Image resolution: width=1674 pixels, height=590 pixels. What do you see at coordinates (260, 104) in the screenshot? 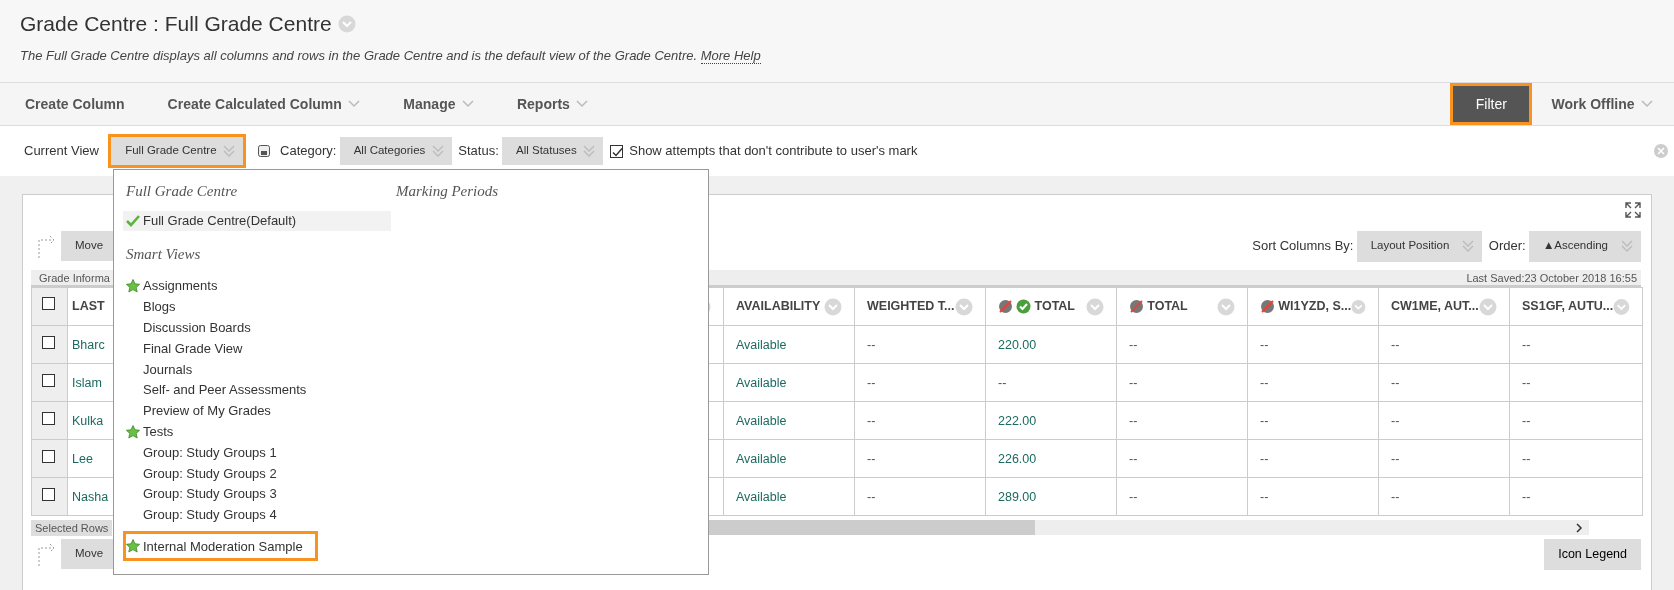
I see `menu-button: Create Calculated Column` at bounding box center [260, 104].